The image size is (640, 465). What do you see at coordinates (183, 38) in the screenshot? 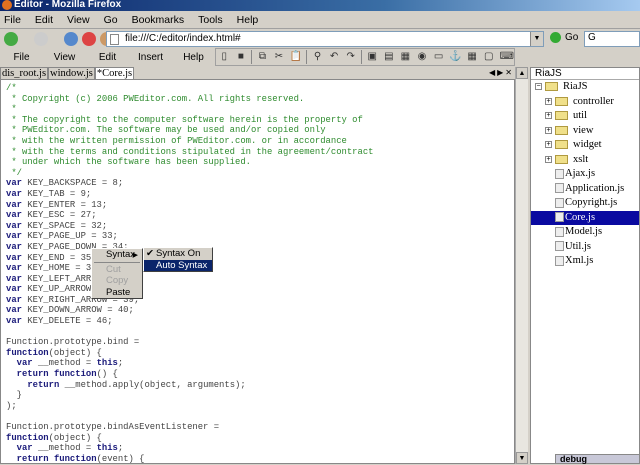
I see `url-text: file:///C:/editor/index.html#` at bounding box center [183, 38].